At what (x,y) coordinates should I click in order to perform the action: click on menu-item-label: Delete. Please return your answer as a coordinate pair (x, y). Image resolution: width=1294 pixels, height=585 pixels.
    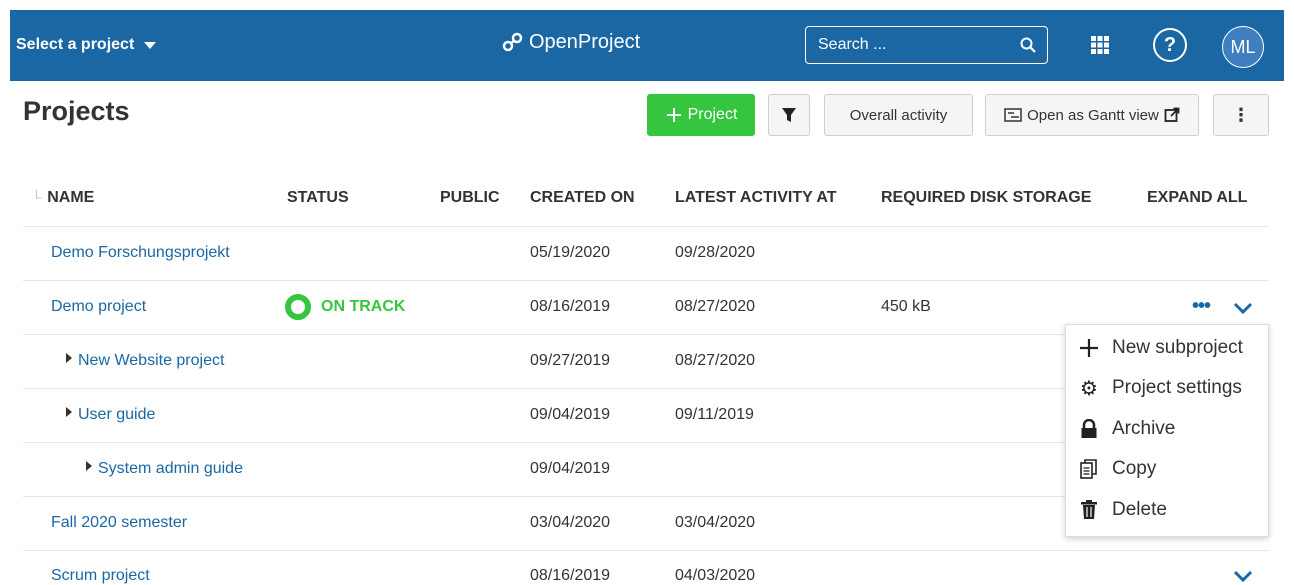
    Looking at the image, I should click on (1139, 509).